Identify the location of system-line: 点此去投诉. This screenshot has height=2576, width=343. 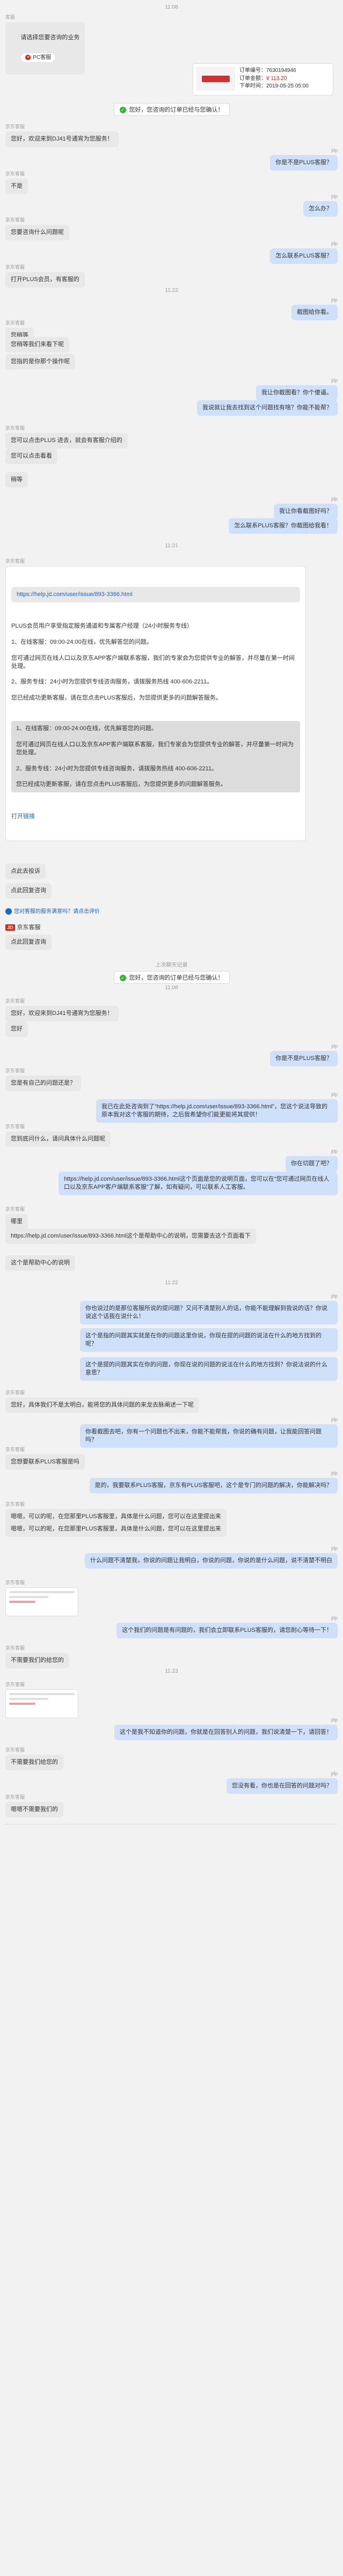
(25, 871).